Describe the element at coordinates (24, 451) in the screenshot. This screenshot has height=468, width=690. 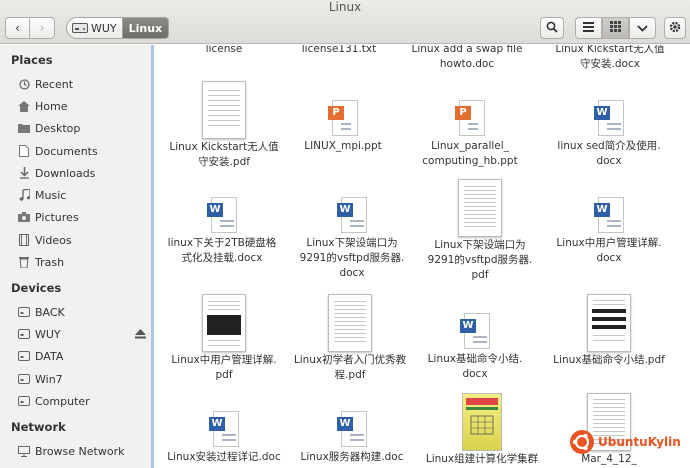
I see `network-icon` at that location.